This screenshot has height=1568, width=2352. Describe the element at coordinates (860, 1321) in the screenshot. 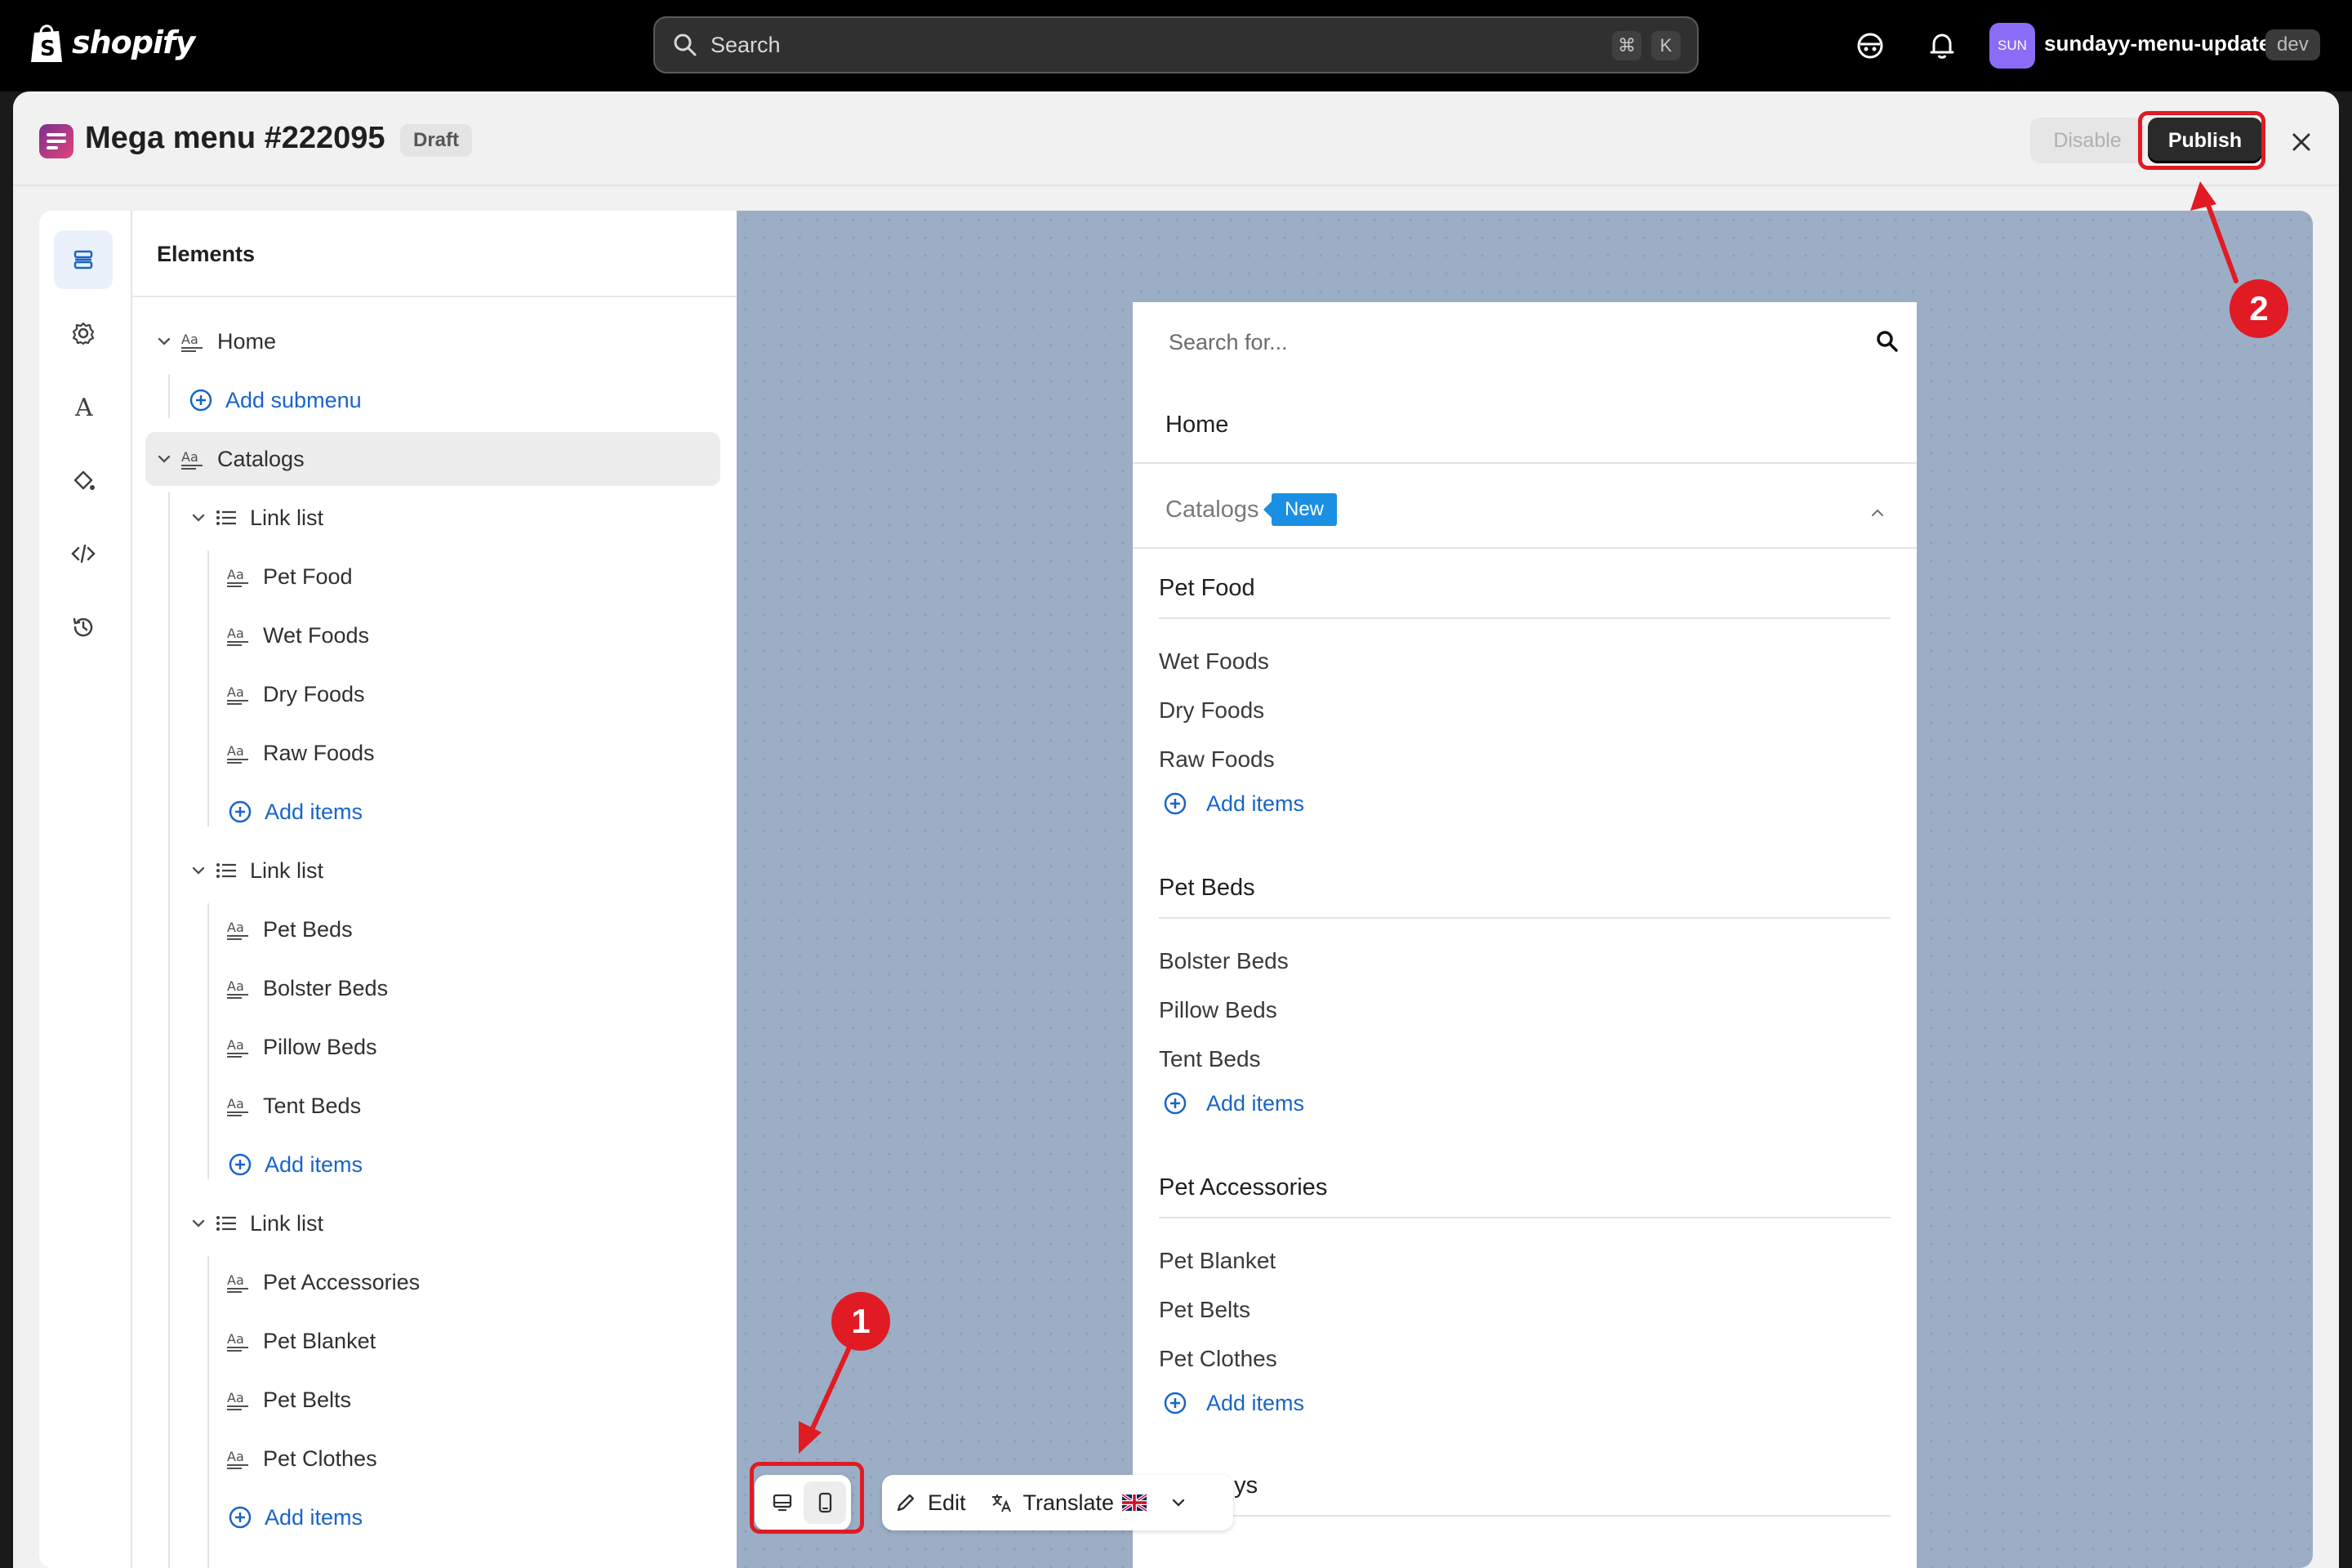

I see `annotation-badge-1: 1` at that location.